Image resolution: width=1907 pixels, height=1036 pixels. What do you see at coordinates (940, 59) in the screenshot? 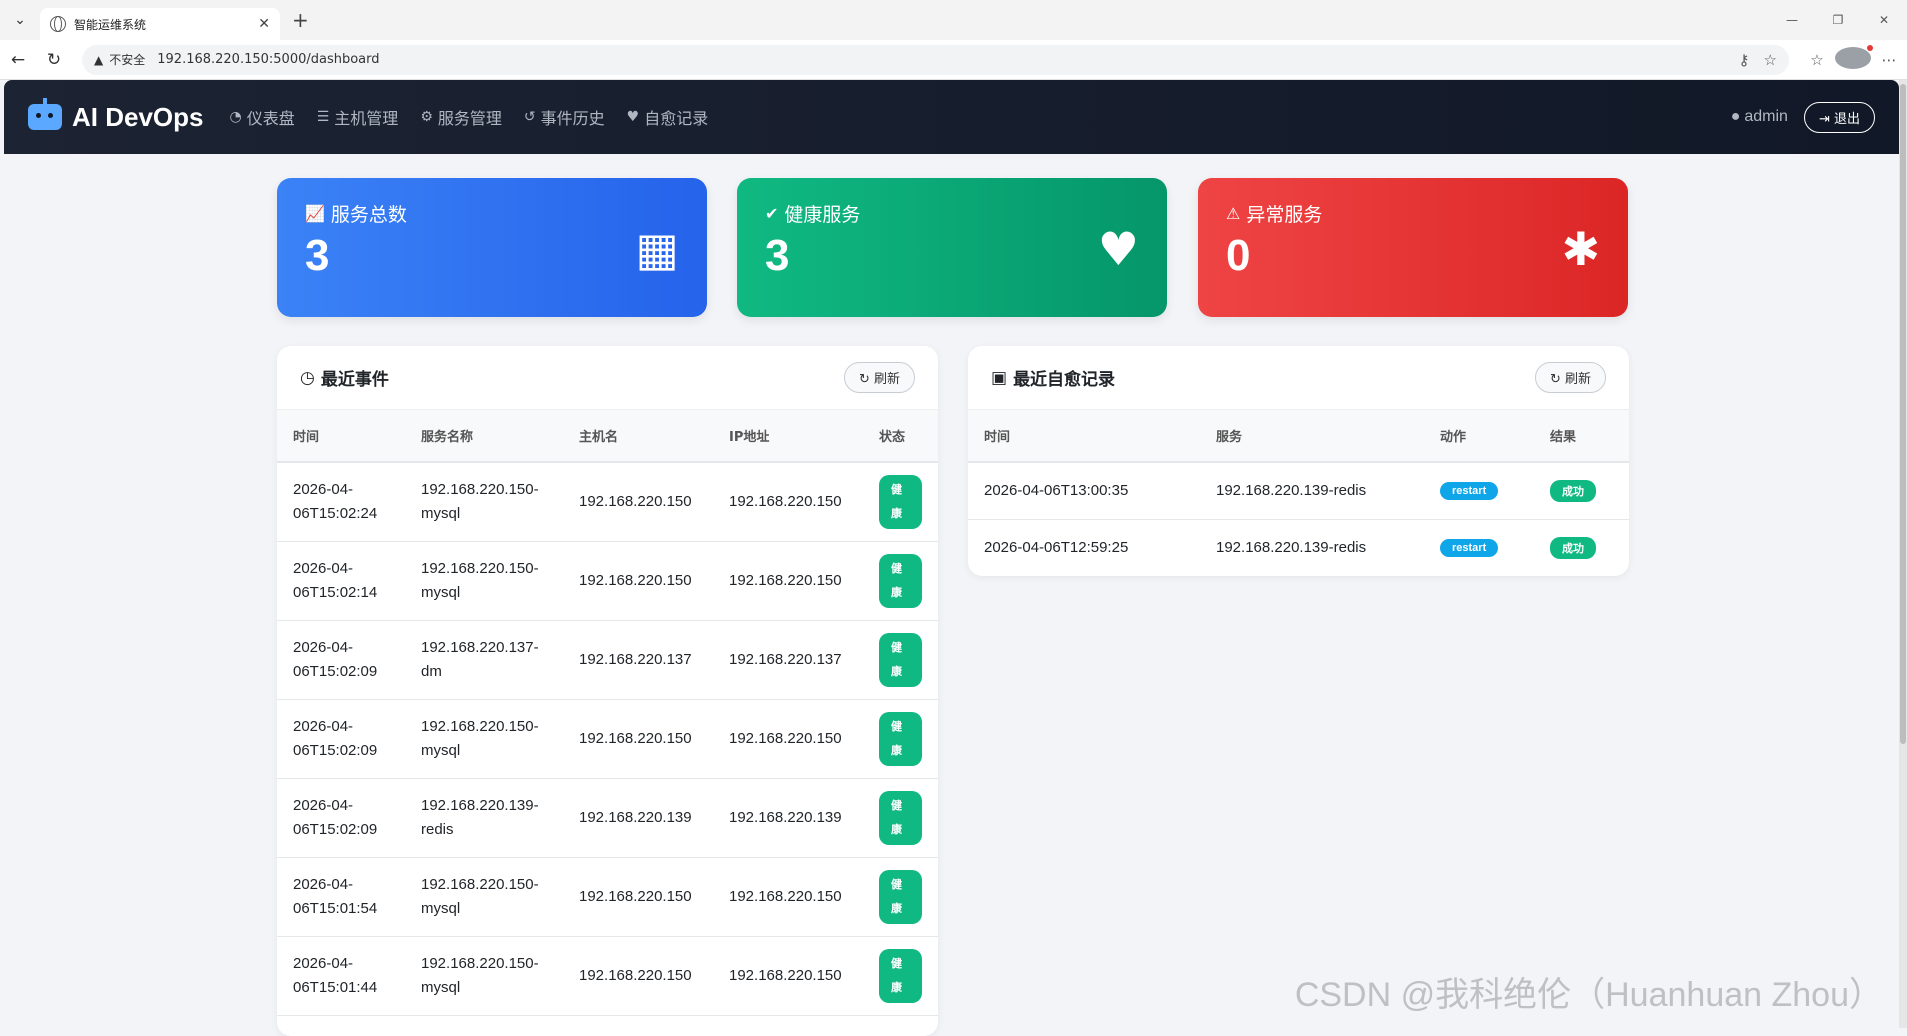
I see `url-text: 192.168.220.150:5000/dashboard` at bounding box center [940, 59].